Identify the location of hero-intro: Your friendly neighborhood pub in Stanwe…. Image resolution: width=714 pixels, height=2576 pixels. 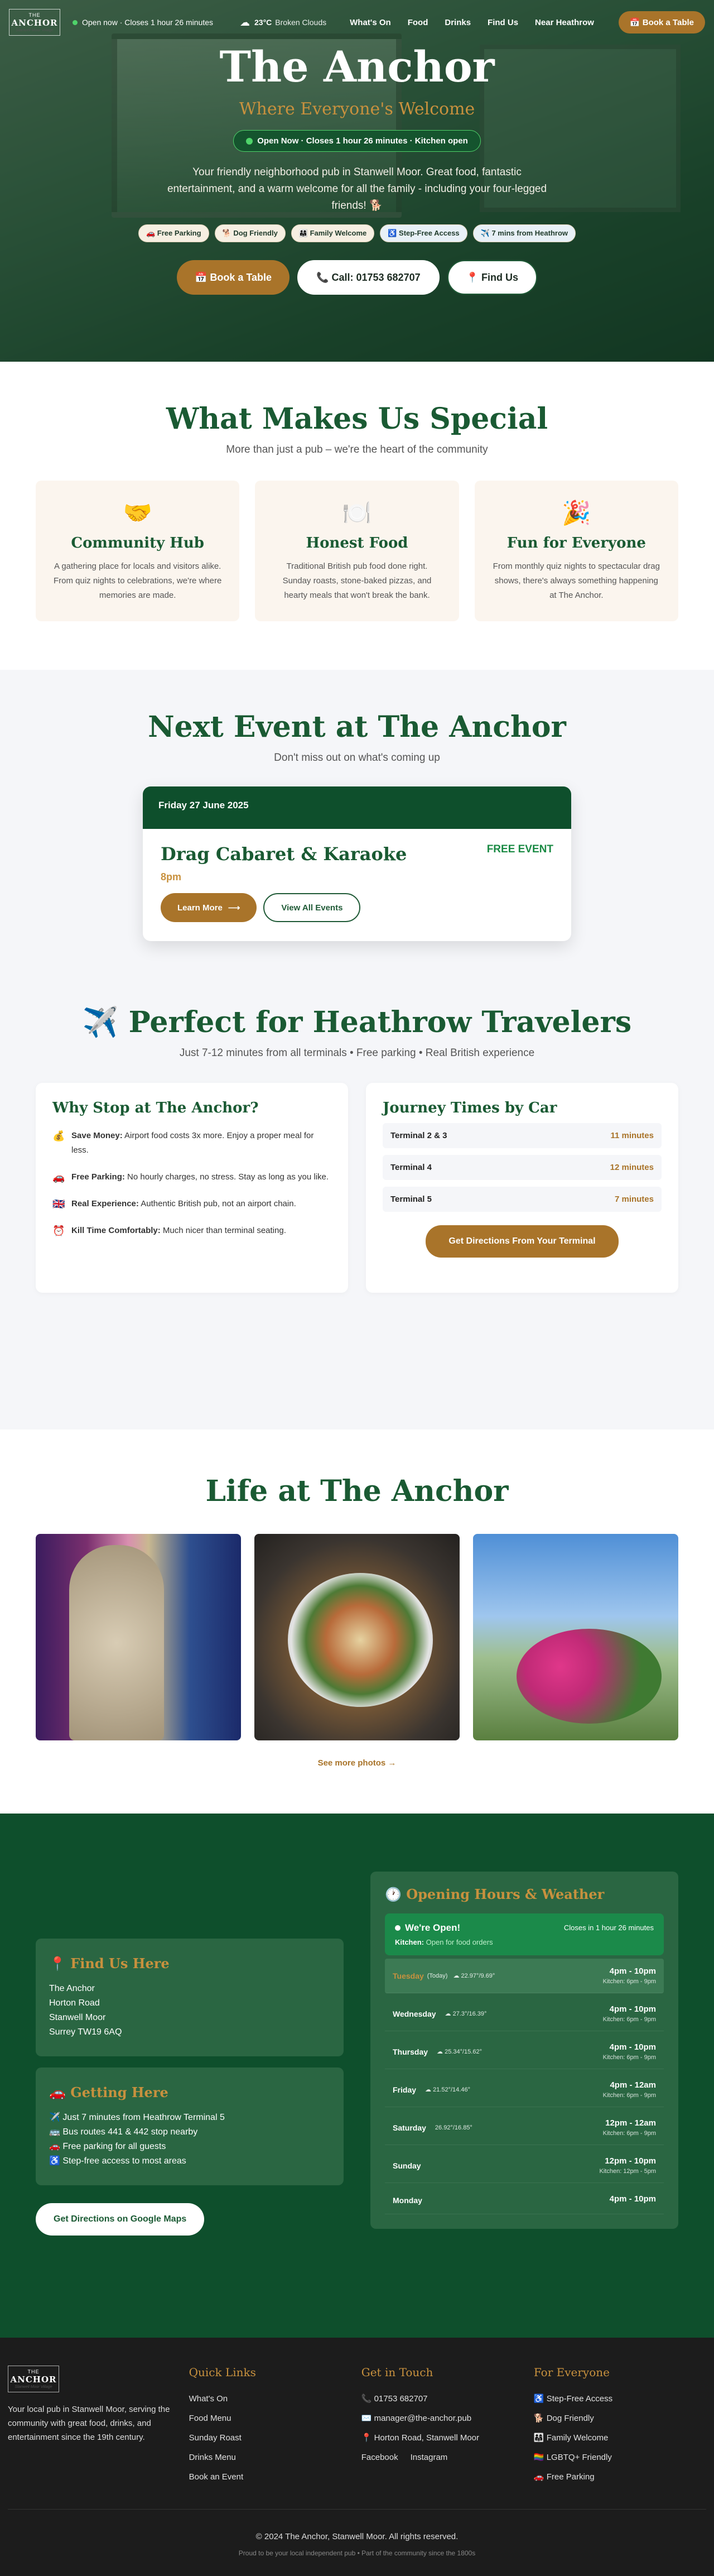
(357, 189).